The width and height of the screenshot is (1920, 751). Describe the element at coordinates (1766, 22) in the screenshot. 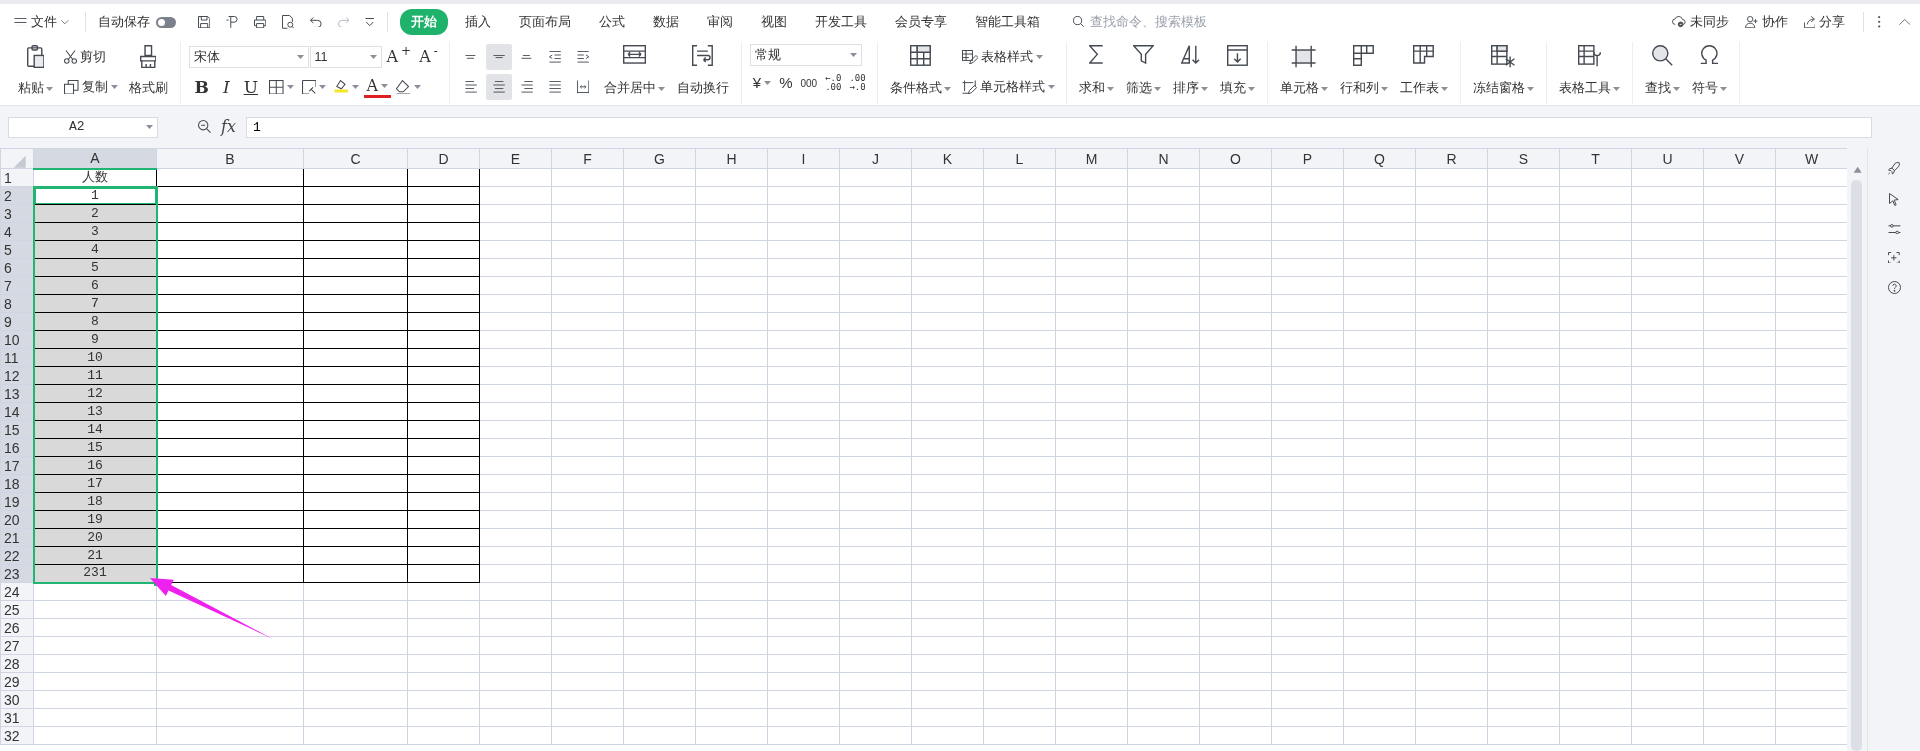

I see `collaborate-button: 协作` at that location.